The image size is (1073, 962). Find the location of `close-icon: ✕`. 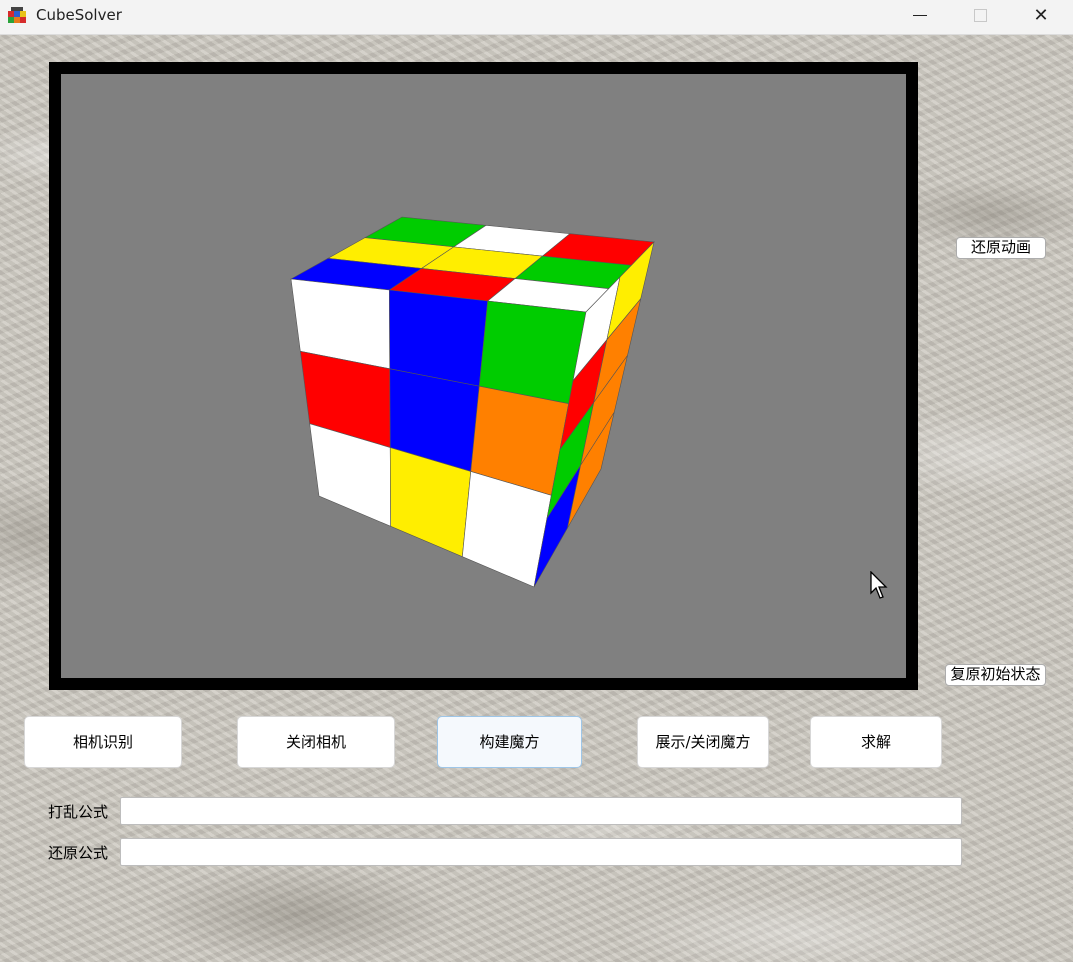

close-icon: ✕ is located at coordinates (1041, 15).